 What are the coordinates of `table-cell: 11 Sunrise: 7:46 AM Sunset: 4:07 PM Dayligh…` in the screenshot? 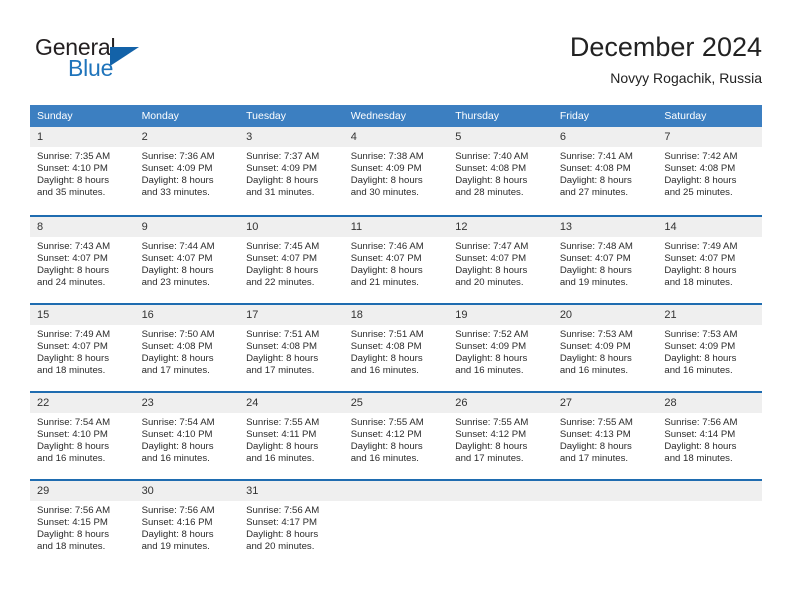 It's located at (396, 259).